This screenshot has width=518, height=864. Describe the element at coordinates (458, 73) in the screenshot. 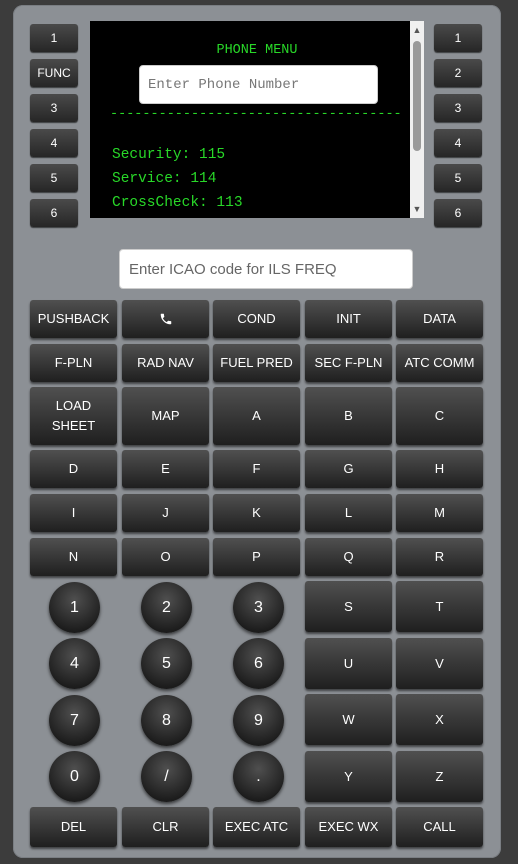

I see `right-lsk-2: 2` at that location.